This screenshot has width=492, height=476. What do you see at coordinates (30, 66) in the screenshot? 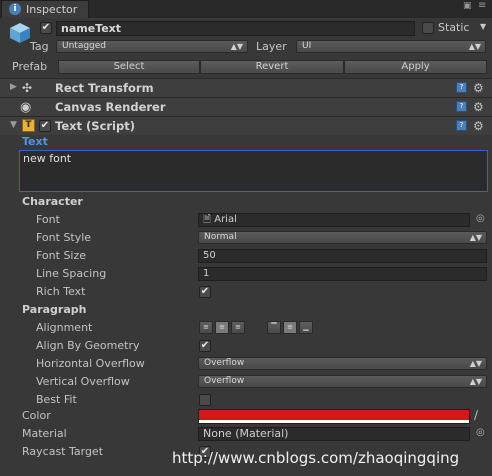
I see `prefab-label: Prefab` at bounding box center [30, 66].